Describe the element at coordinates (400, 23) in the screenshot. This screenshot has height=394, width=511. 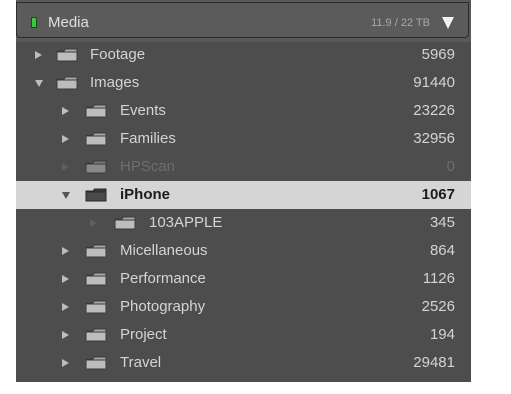
I see `volume-capacity: 11.9 / 22 TB` at that location.